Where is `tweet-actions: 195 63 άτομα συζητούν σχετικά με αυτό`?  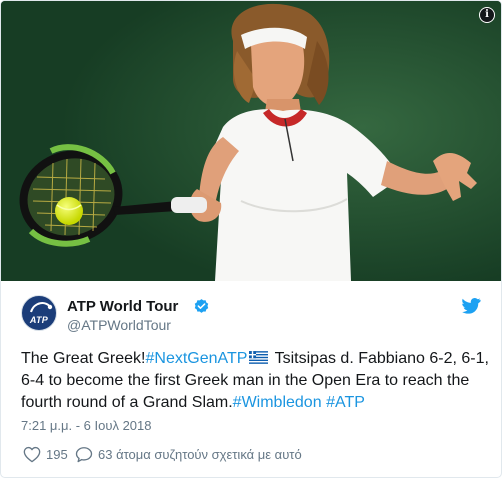 tweet-actions: 195 63 άτομα συζητούν σχετικά με αυτό is located at coordinates (253, 454).